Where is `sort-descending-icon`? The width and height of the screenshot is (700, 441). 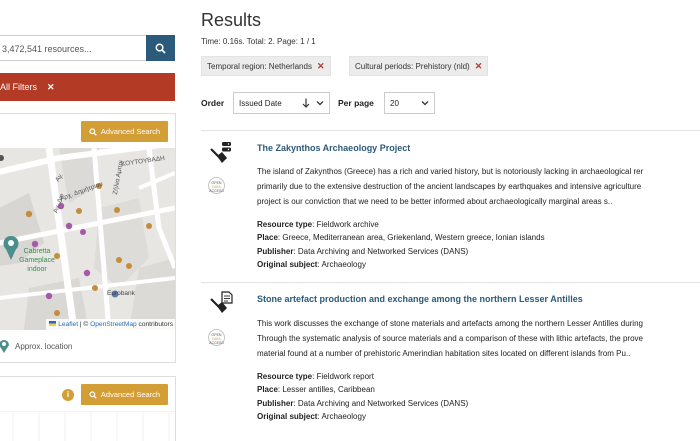
sort-descending-icon is located at coordinates (306, 103).